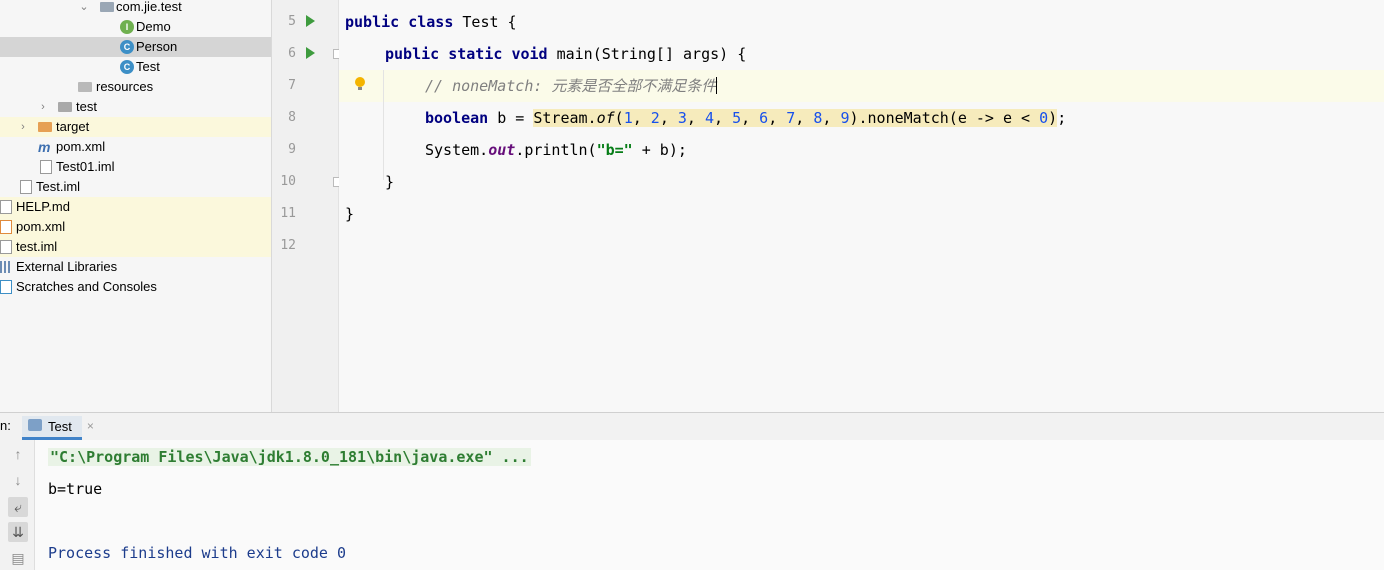  I want to click on close-icon: ×, so click(90, 426).